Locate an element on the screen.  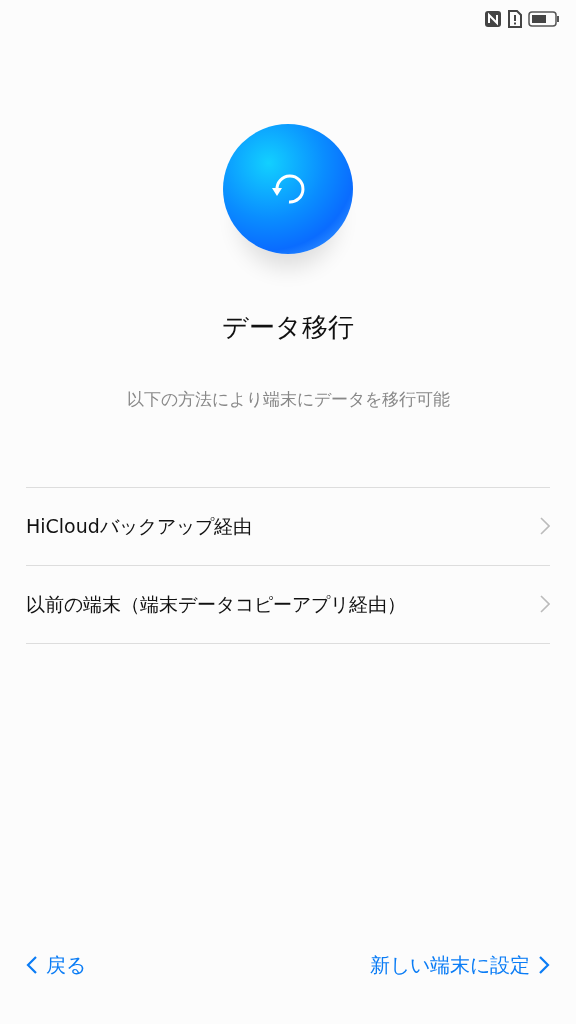
next-link: 新しい端末に設定 is located at coordinates (460, 965).